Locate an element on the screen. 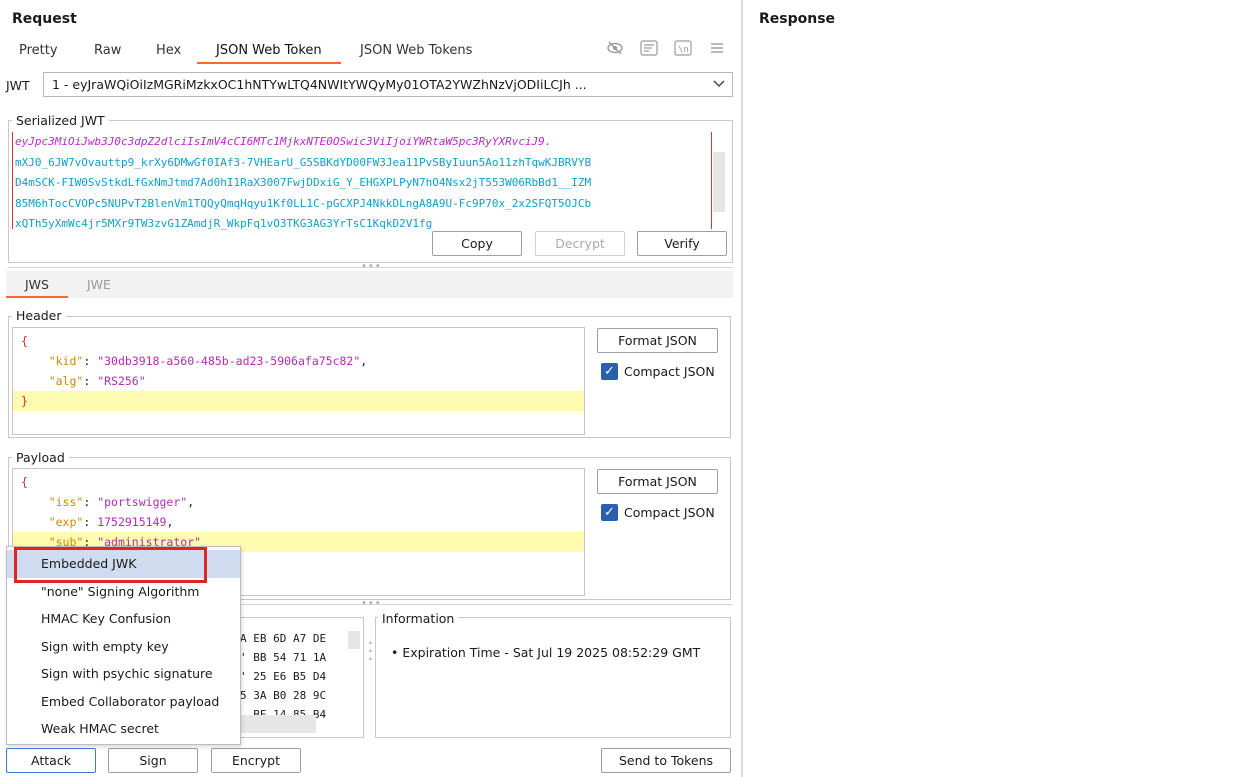  header-json-line: } is located at coordinates (298, 401).